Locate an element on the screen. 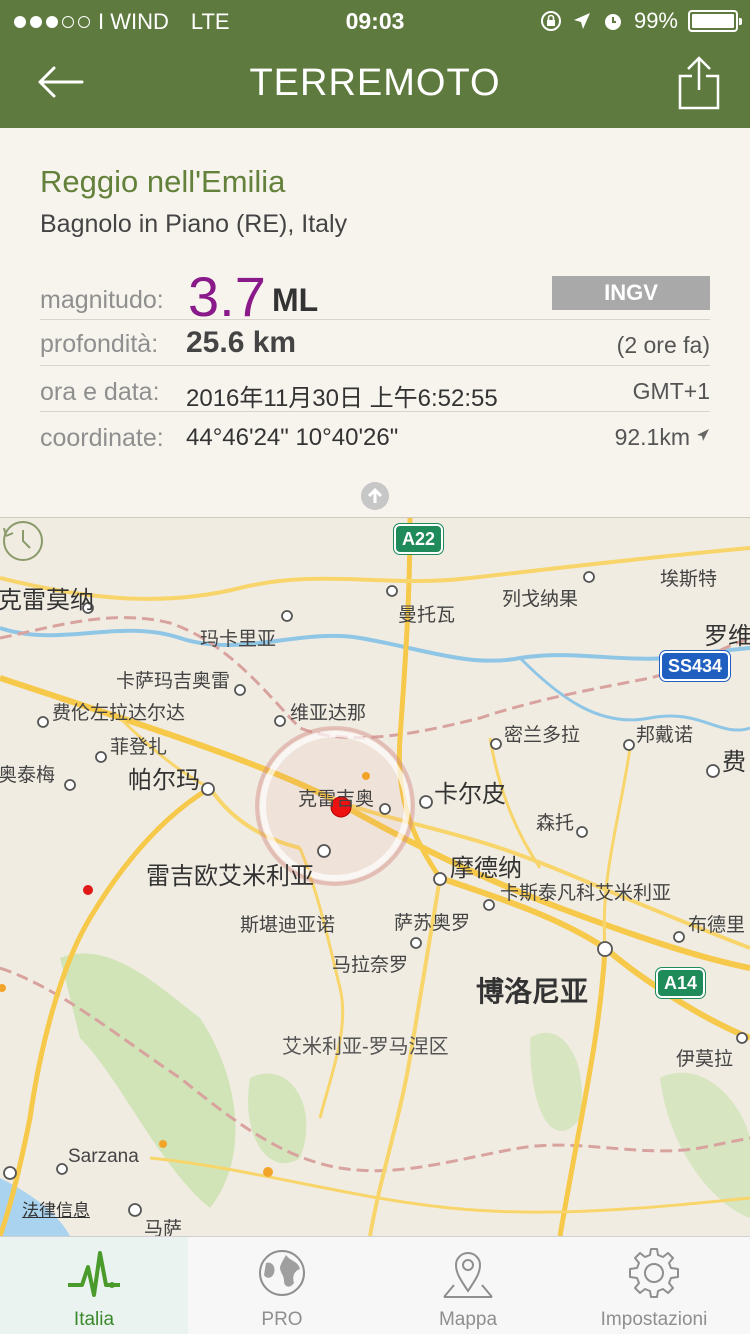 This screenshot has width=750, height=1334. road-shield: A14 is located at coordinates (681, 983).